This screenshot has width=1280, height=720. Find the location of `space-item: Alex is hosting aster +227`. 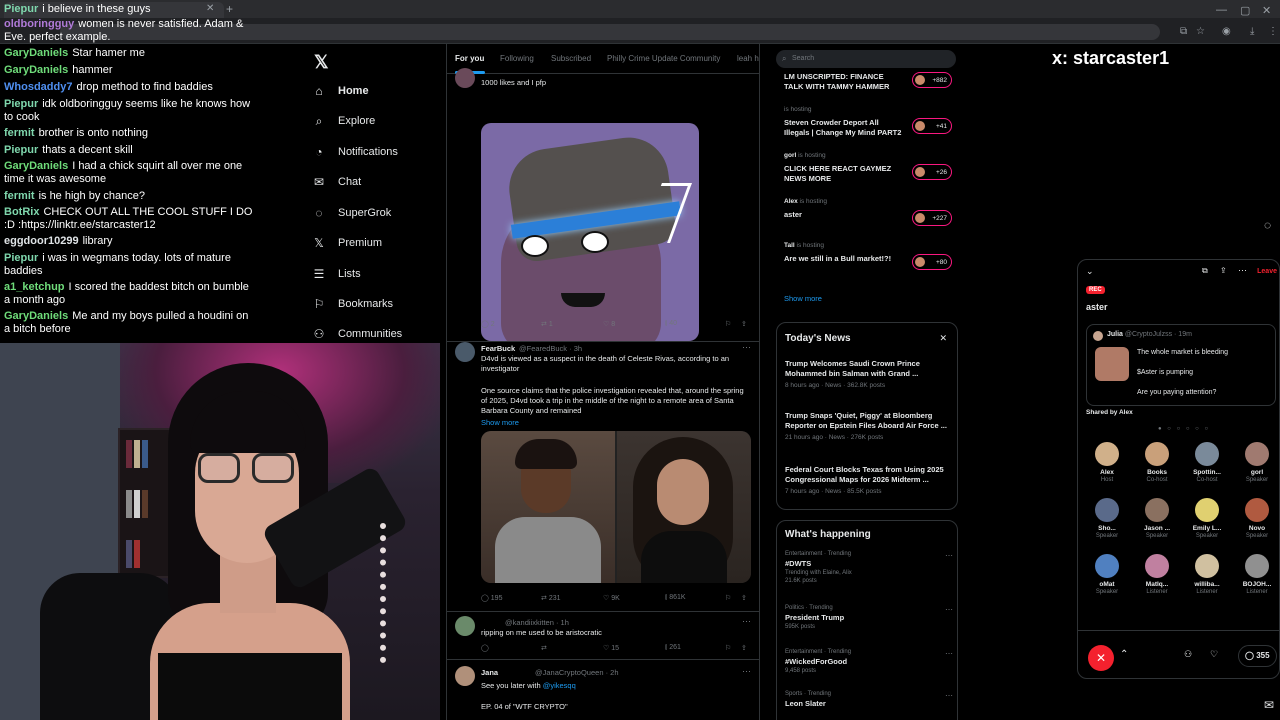

space-item: Alex is hosting aster +227 is located at coordinates (868, 216).